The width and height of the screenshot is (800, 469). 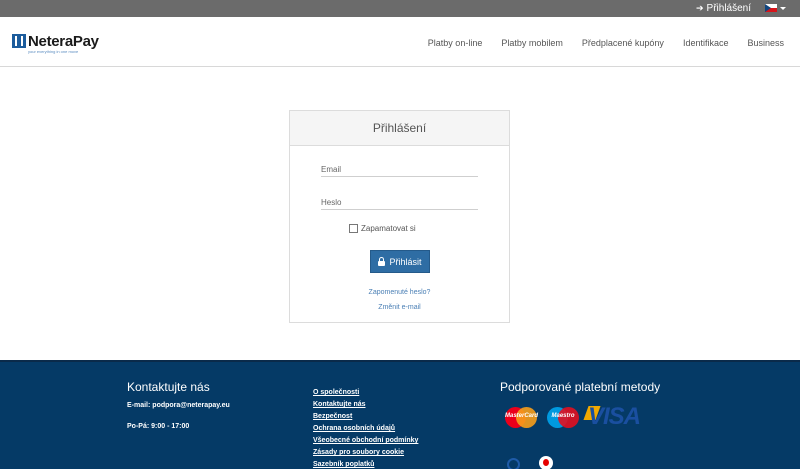 I want to click on footer-link-sazebnik: Sazebník poplatků, so click(x=365, y=464).